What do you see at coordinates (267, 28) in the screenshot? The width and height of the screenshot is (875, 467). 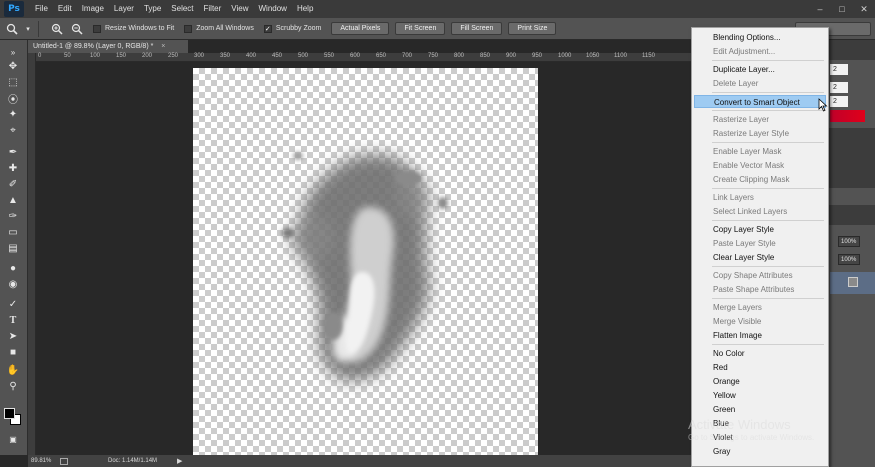 I see `checkmark-icon: ✓` at bounding box center [267, 28].